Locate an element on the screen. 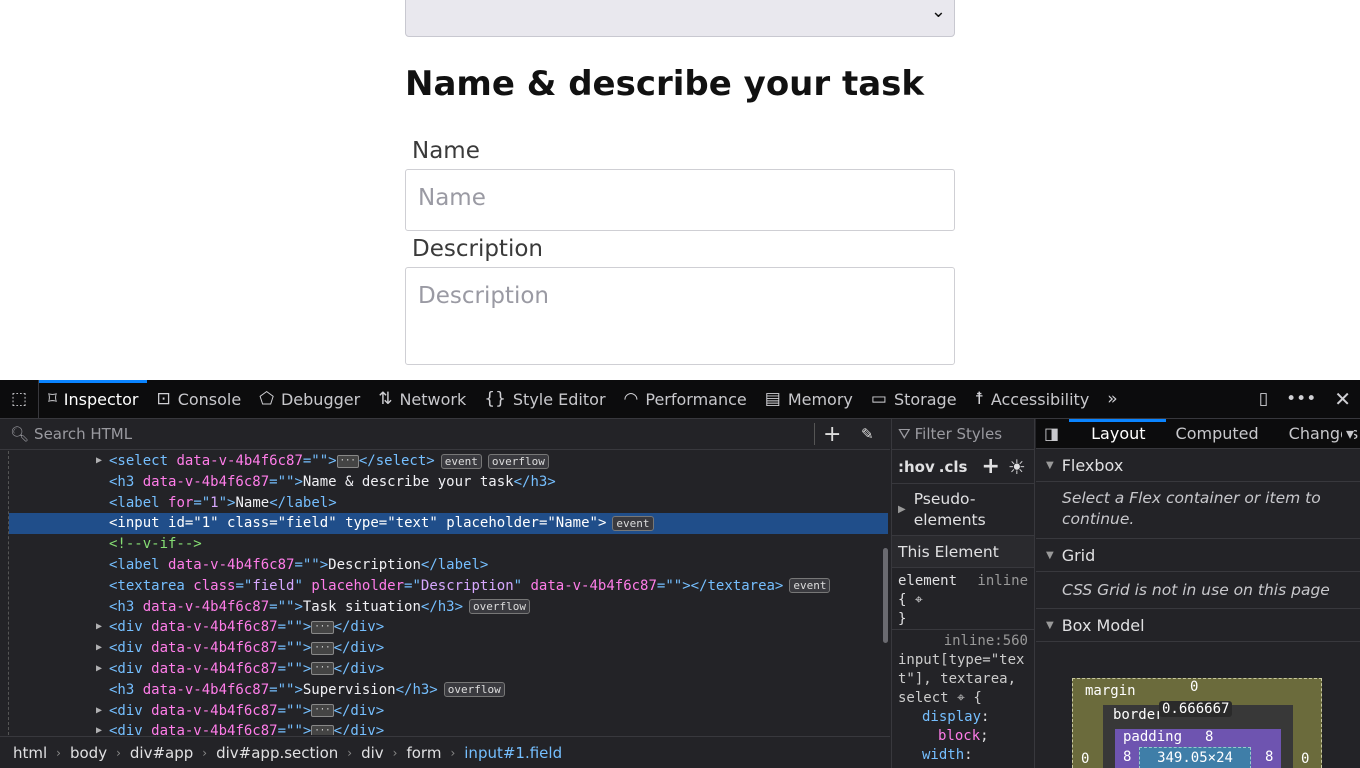 Image resolution: width=1360 pixels, height=768 pixels. box-model-section-toggle: ▼ Box Model is located at coordinates (1198, 625).